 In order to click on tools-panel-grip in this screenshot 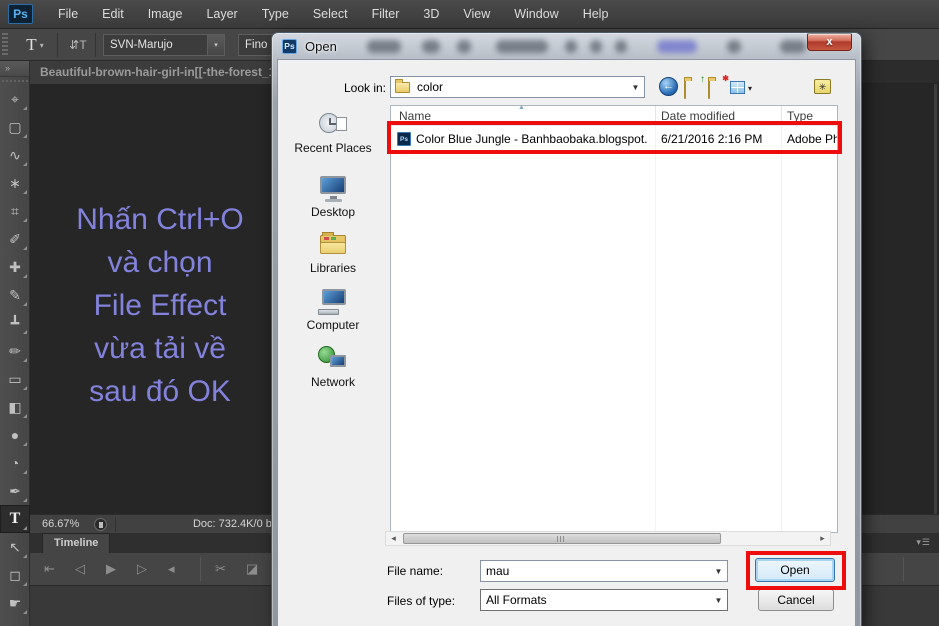, I will do `click(14, 81)`.